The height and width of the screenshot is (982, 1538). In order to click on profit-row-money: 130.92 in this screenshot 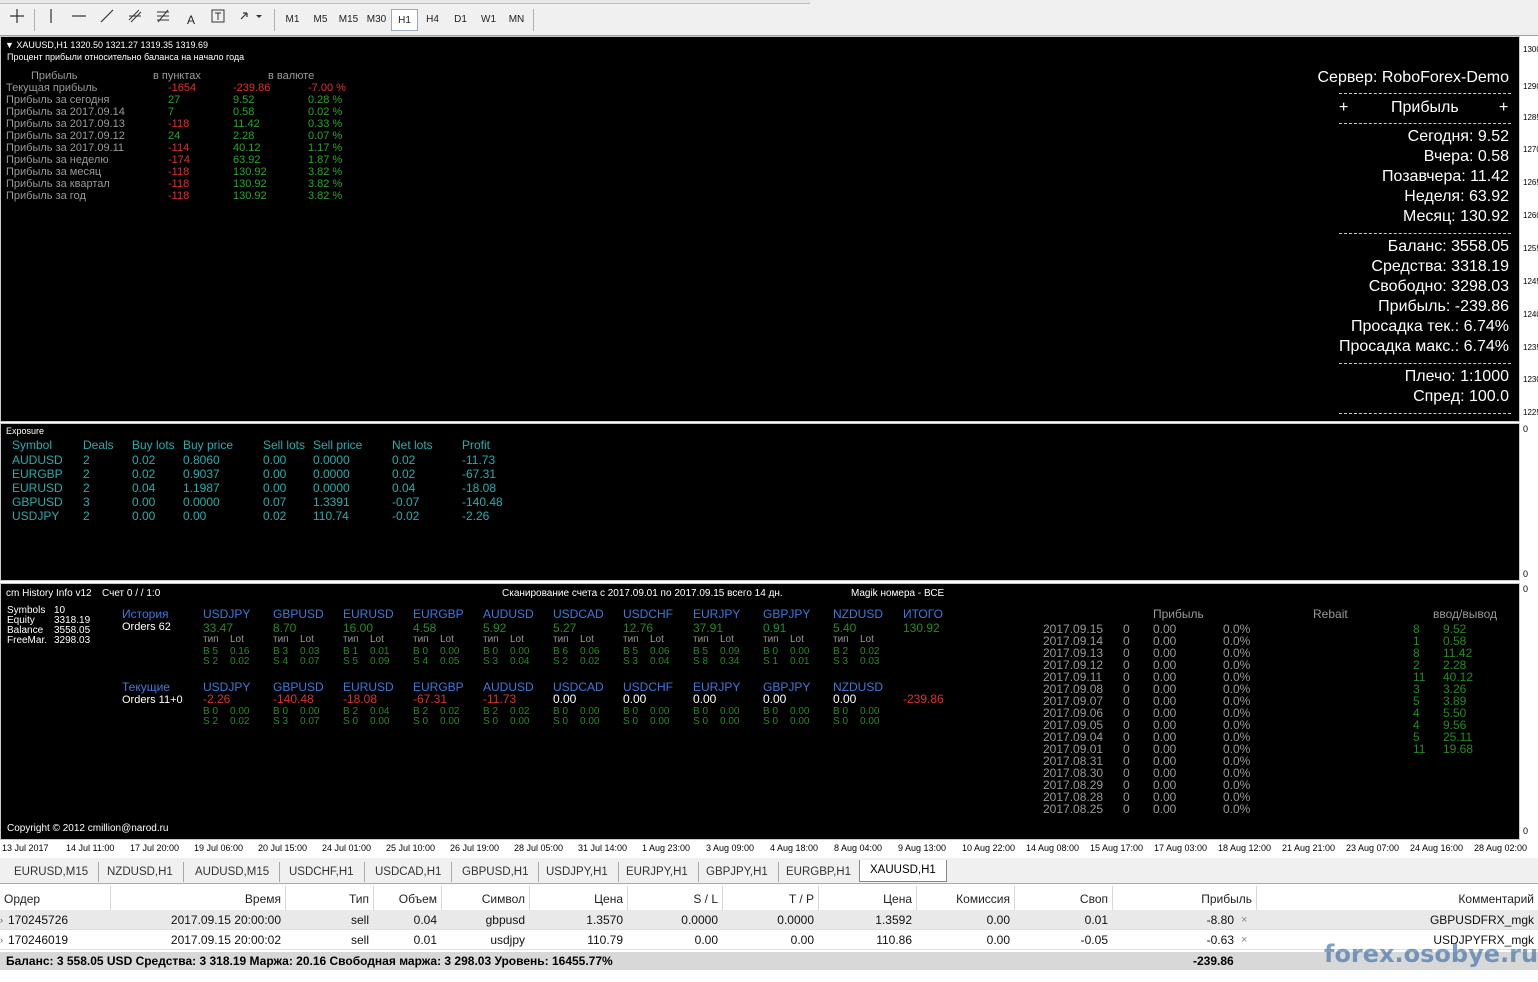, I will do `click(250, 196)`.